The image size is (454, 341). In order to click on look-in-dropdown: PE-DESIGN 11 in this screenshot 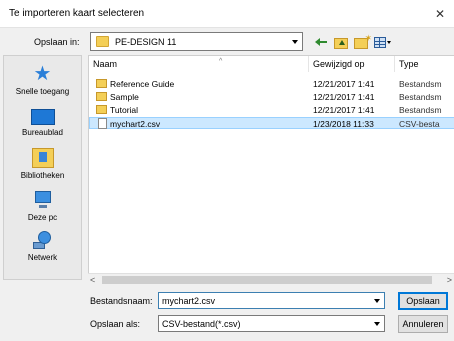, I will do `click(196, 41)`.